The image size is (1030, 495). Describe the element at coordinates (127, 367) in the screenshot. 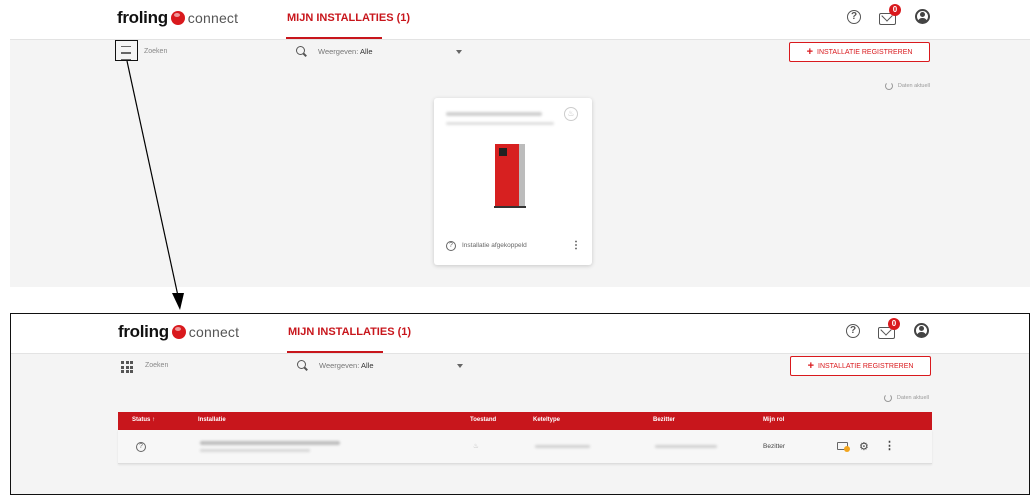

I see `view-grid-icon` at that location.